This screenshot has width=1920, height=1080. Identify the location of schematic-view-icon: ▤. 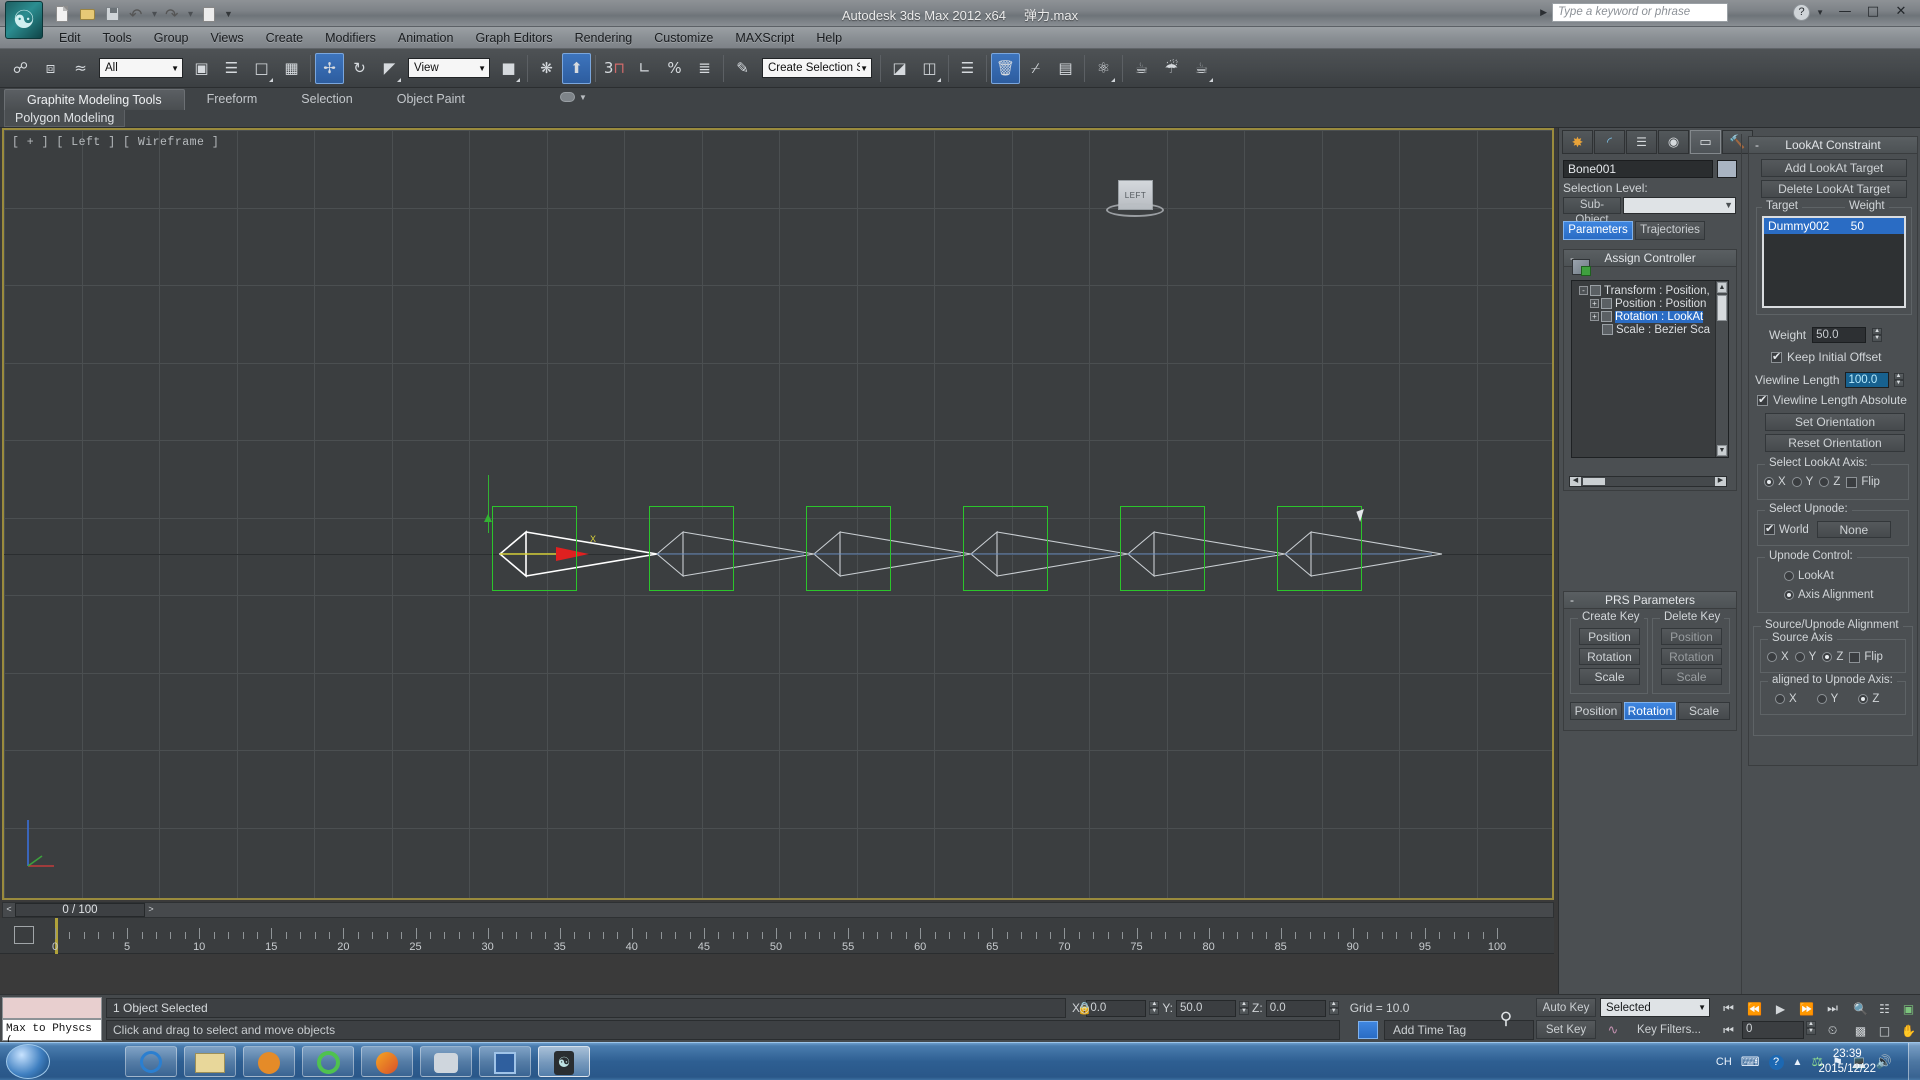
(1065, 68).